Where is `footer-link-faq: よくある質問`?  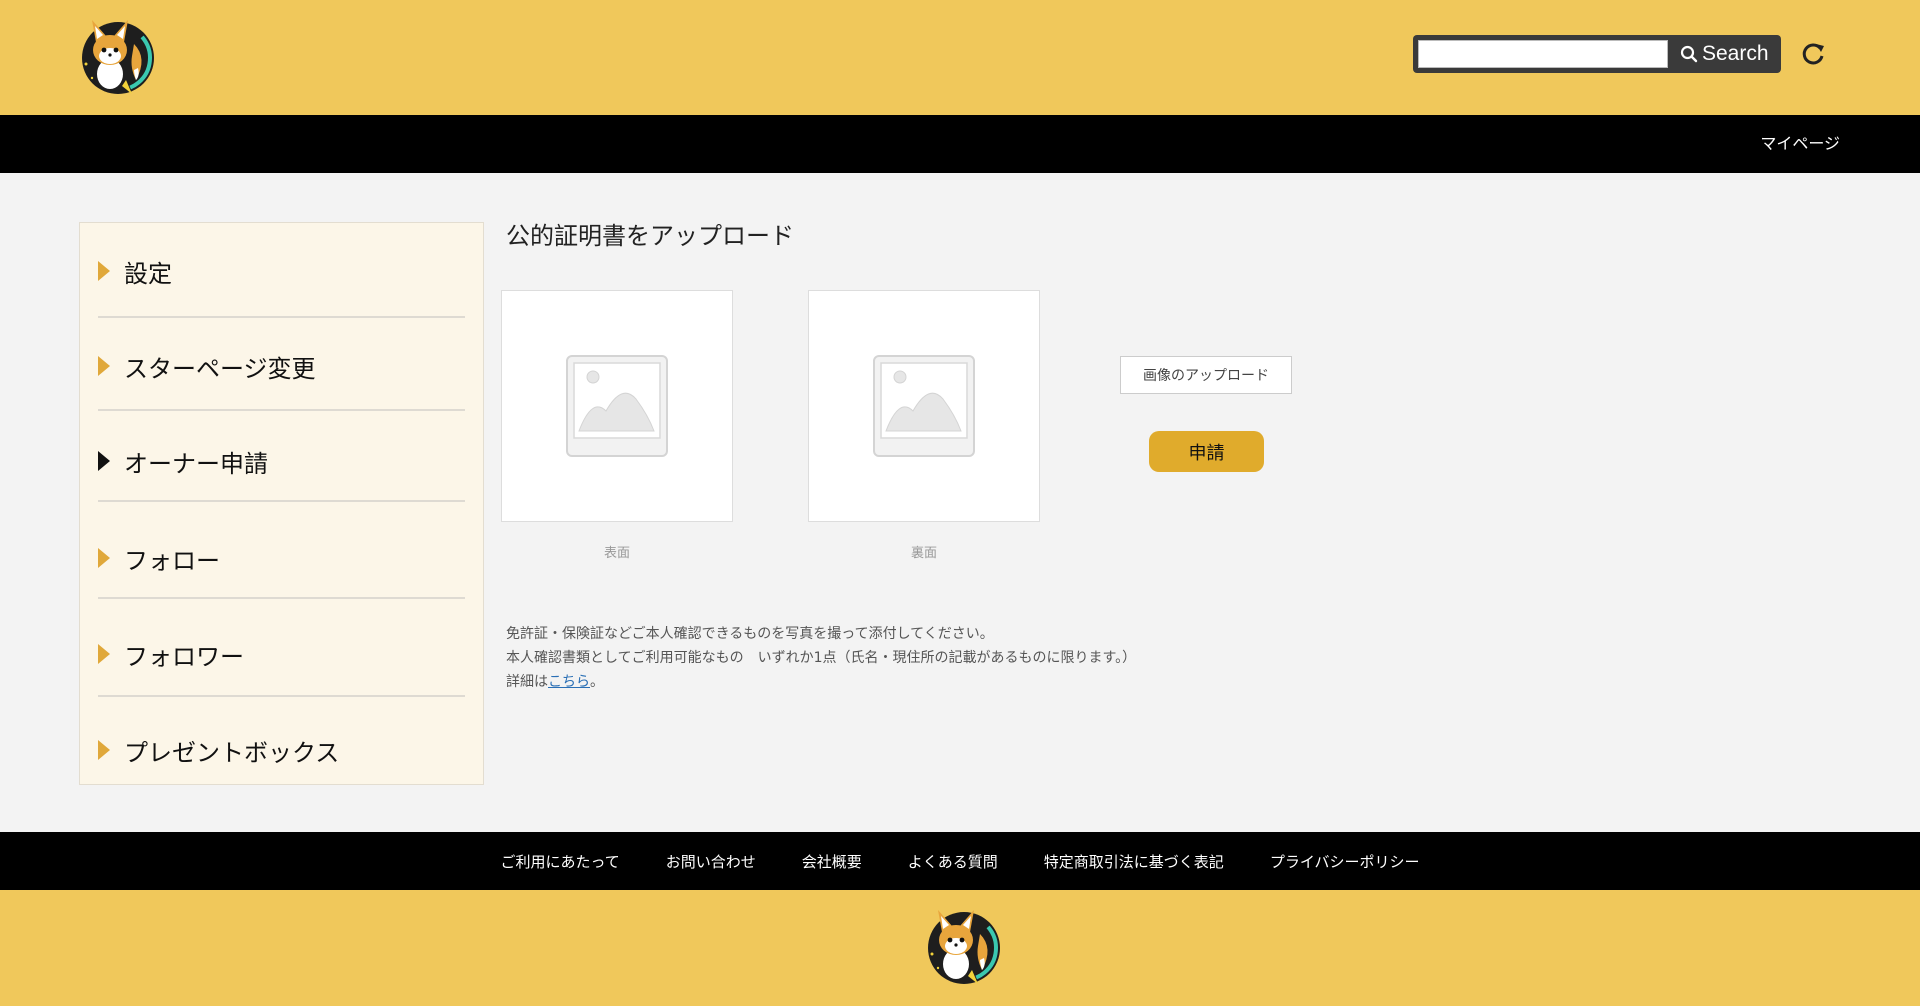 footer-link-faq: よくある質問 is located at coordinates (953, 861).